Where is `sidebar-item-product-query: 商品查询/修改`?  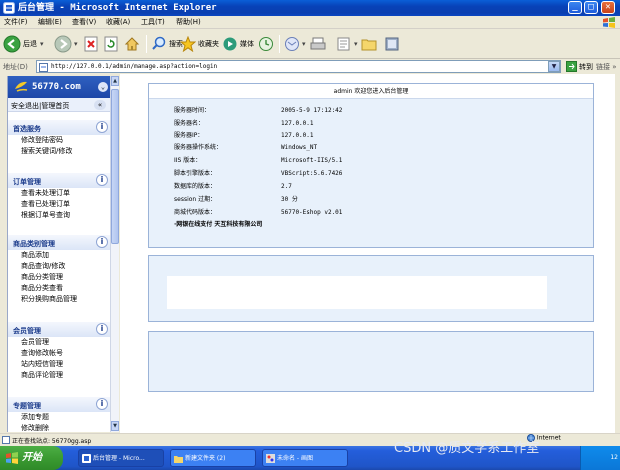 sidebar-item-product-query: 商品查询/修改 is located at coordinates (59, 266).